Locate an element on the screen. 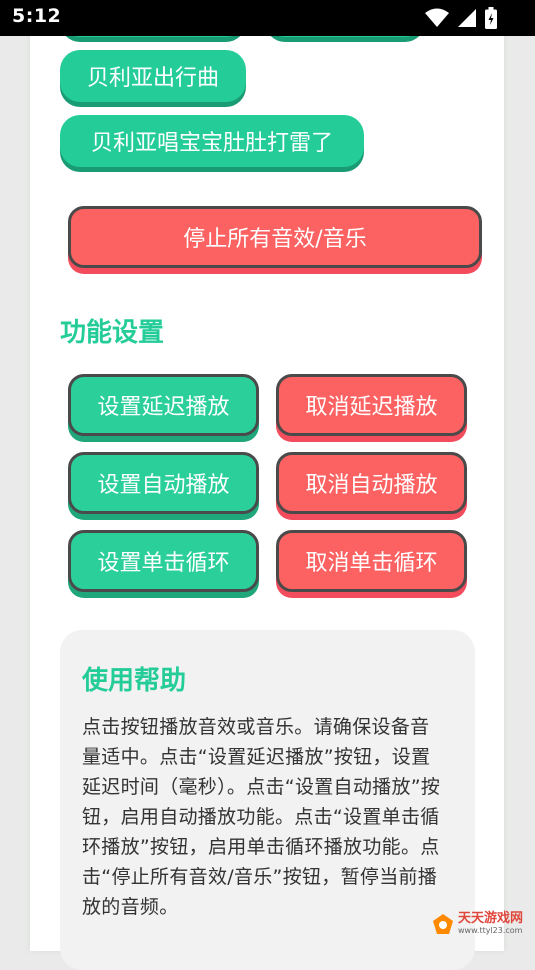 This screenshot has height=970, width=535. cancel-delay-button: 取消延迟播放 is located at coordinates (371, 405).